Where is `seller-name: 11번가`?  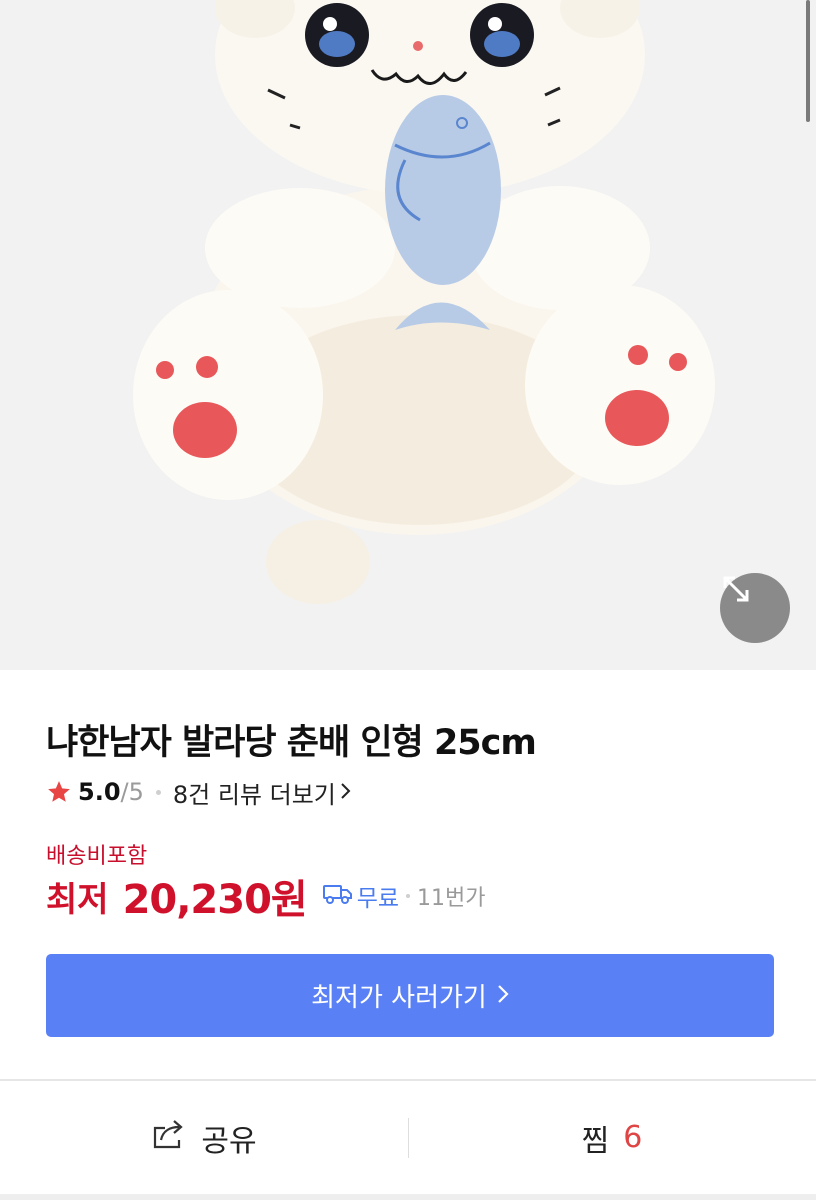
seller-name: 11번가 is located at coordinates (451, 898).